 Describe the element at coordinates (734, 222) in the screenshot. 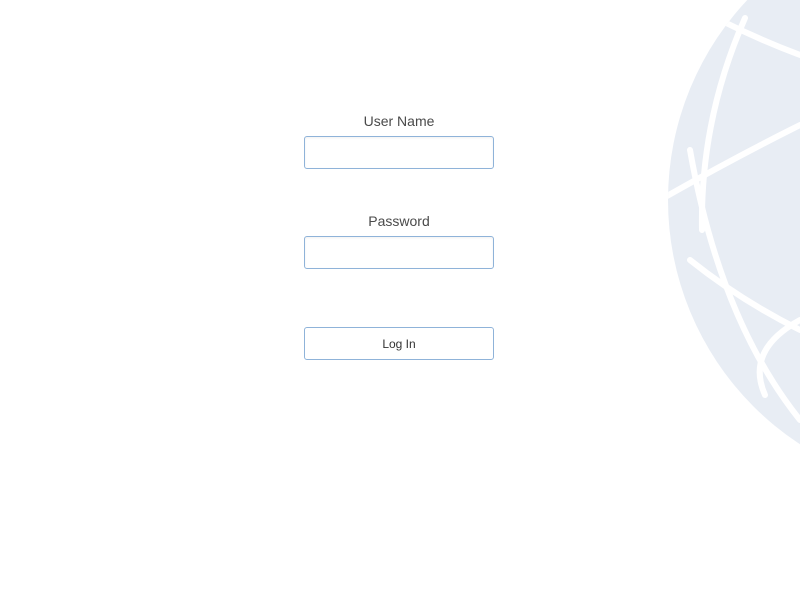

I see `globe-body` at that location.